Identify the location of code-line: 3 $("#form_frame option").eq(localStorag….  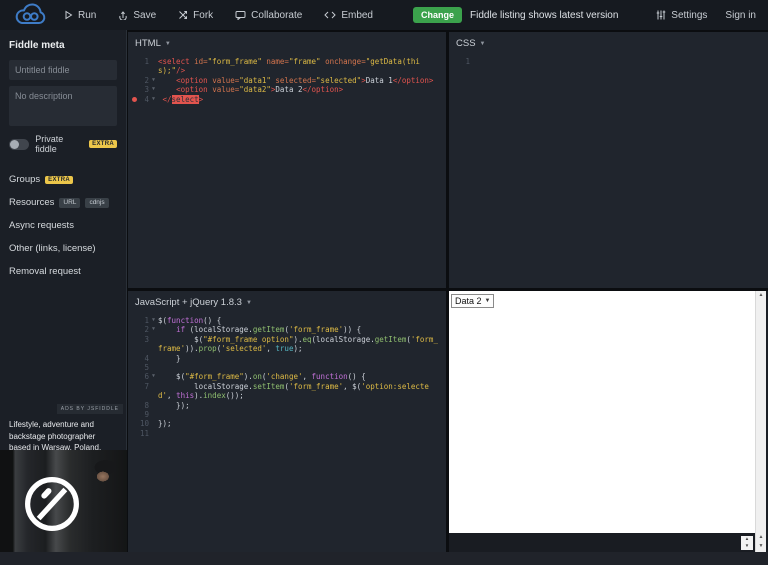
(287, 344).